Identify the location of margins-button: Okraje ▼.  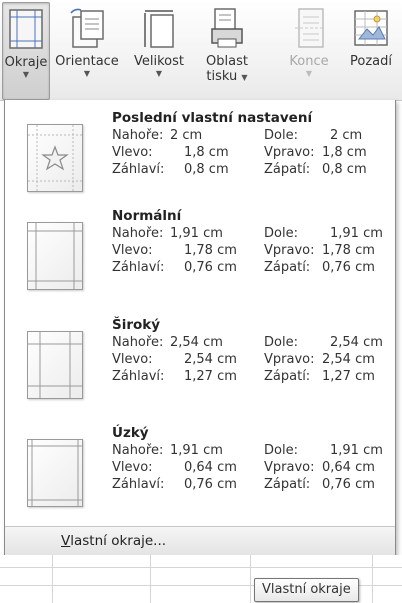
(26, 51).